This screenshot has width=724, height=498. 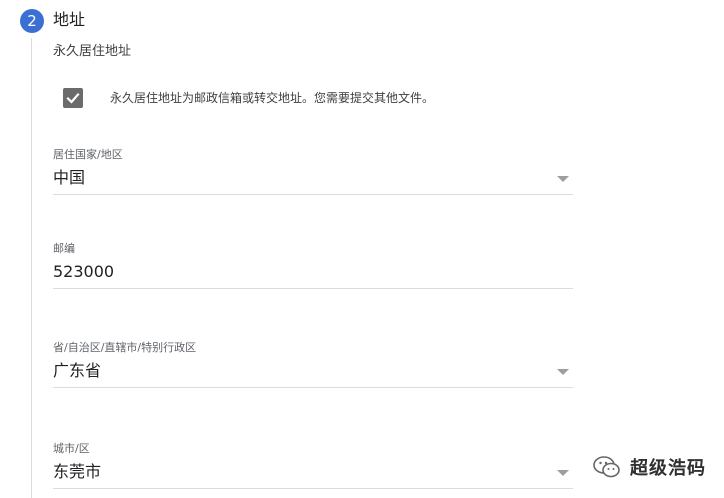 I want to click on postal-code-label: 邮编, so click(x=64, y=248).